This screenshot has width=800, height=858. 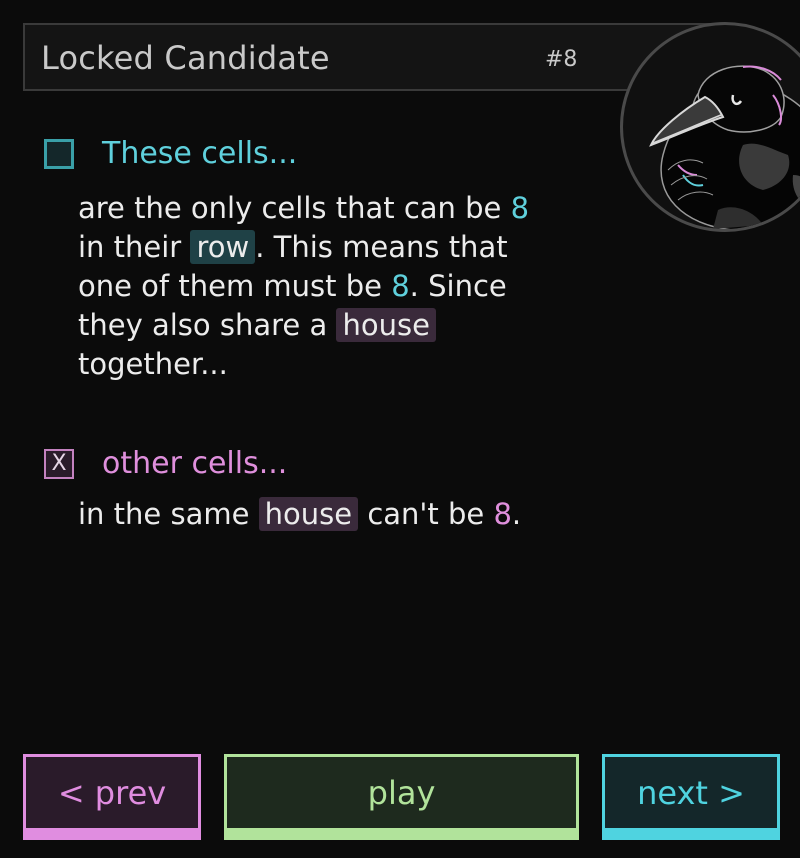 I want to click on prev-button: < prev, so click(x=112, y=797).